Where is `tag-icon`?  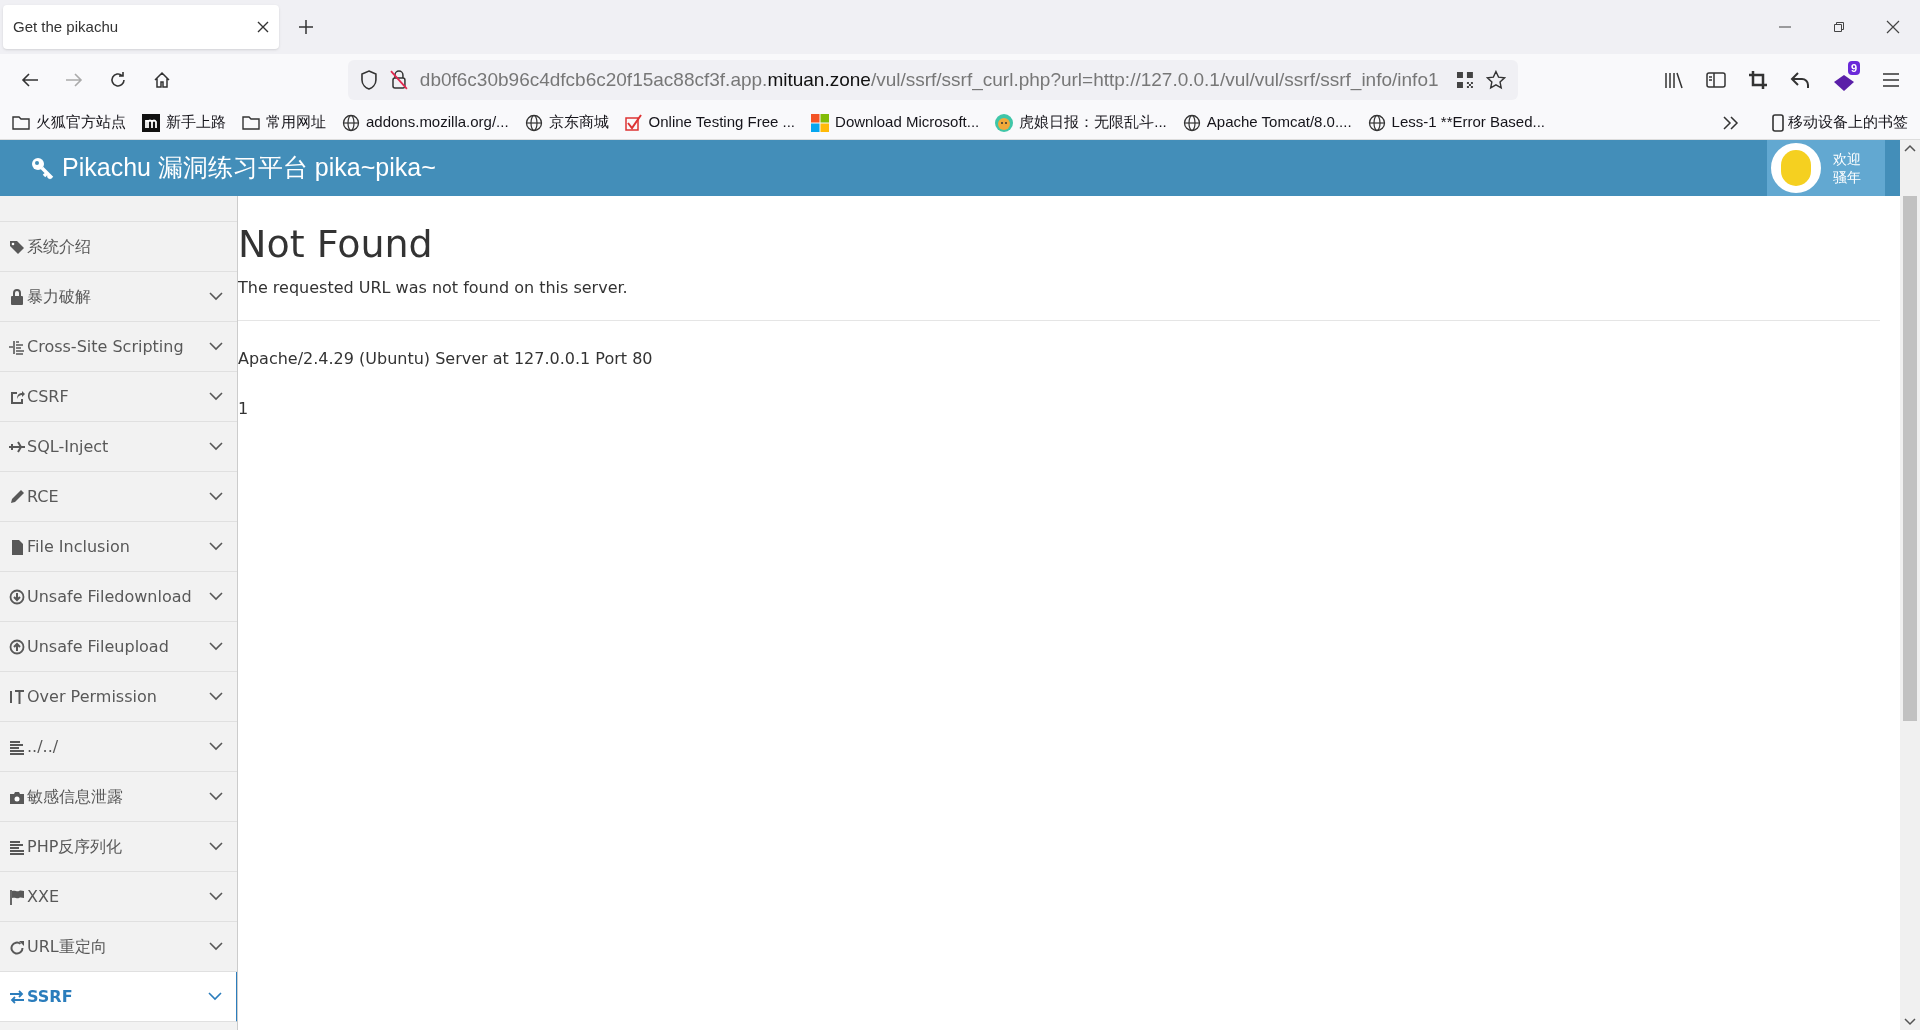
tag-icon is located at coordinates (17, 246).